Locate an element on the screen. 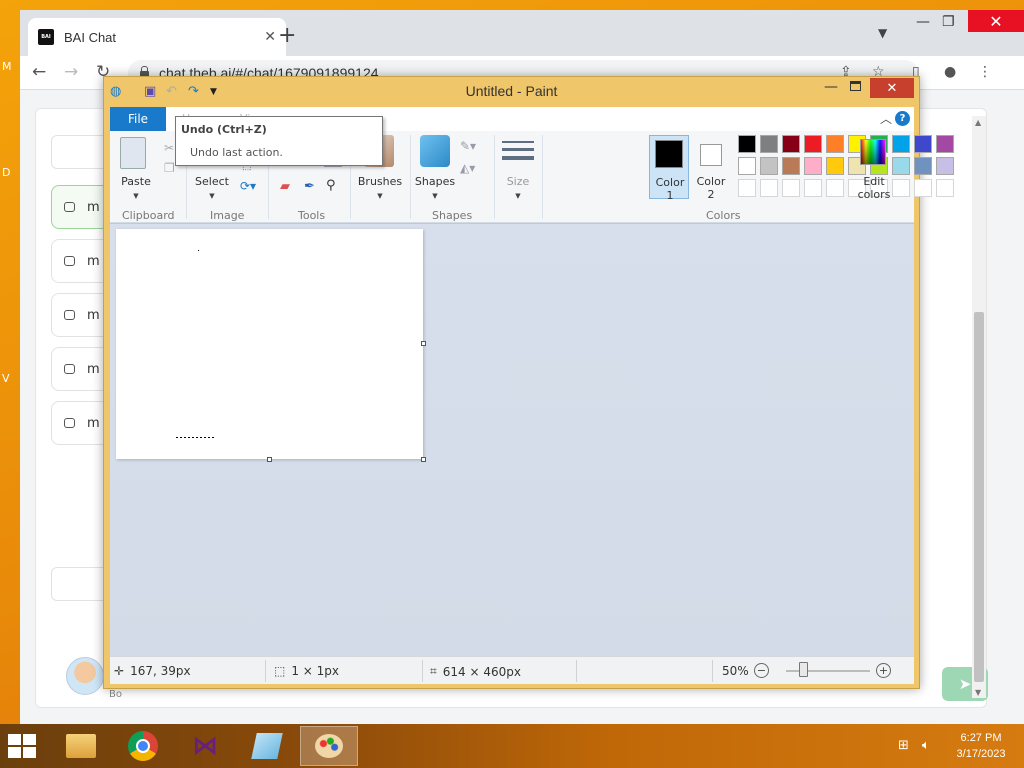 This screenshot has height=768, width=1024. drawing-canvas is located at coordinates (269, 344).